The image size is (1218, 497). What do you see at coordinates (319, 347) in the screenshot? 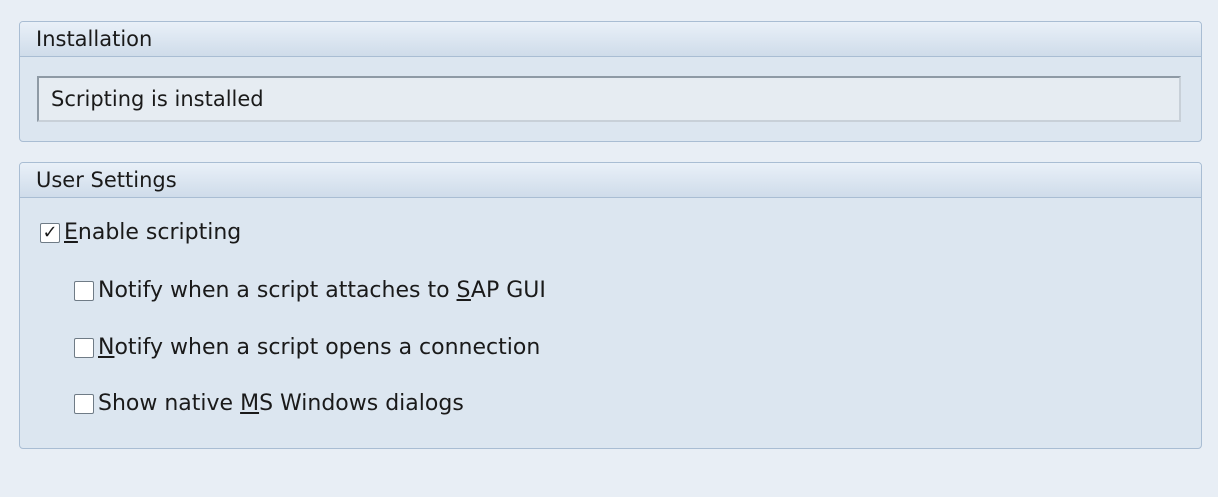
I see `notify-connection-label: Notify when a script opens a connection` at bounding box center [319, 347].